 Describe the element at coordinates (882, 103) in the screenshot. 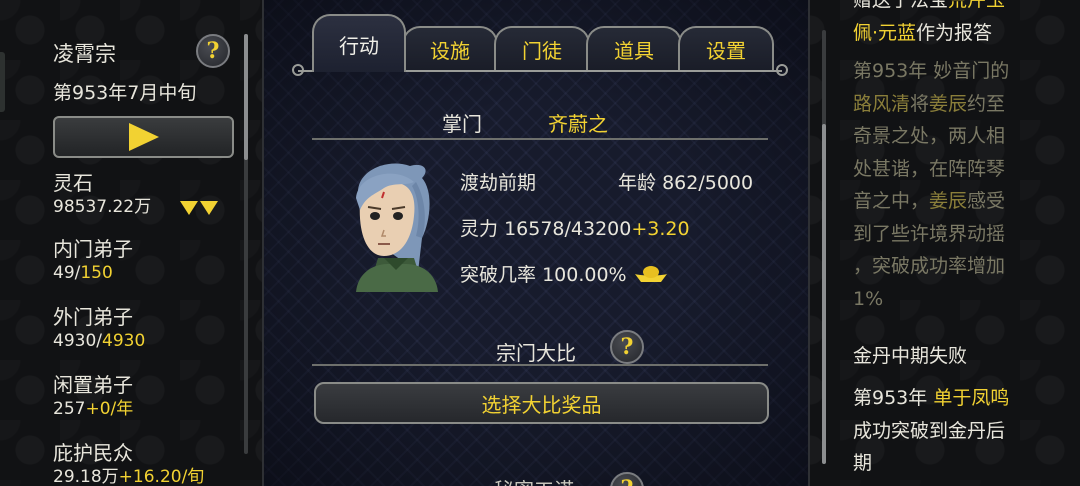

I see `log-name: 路风清` at that location.